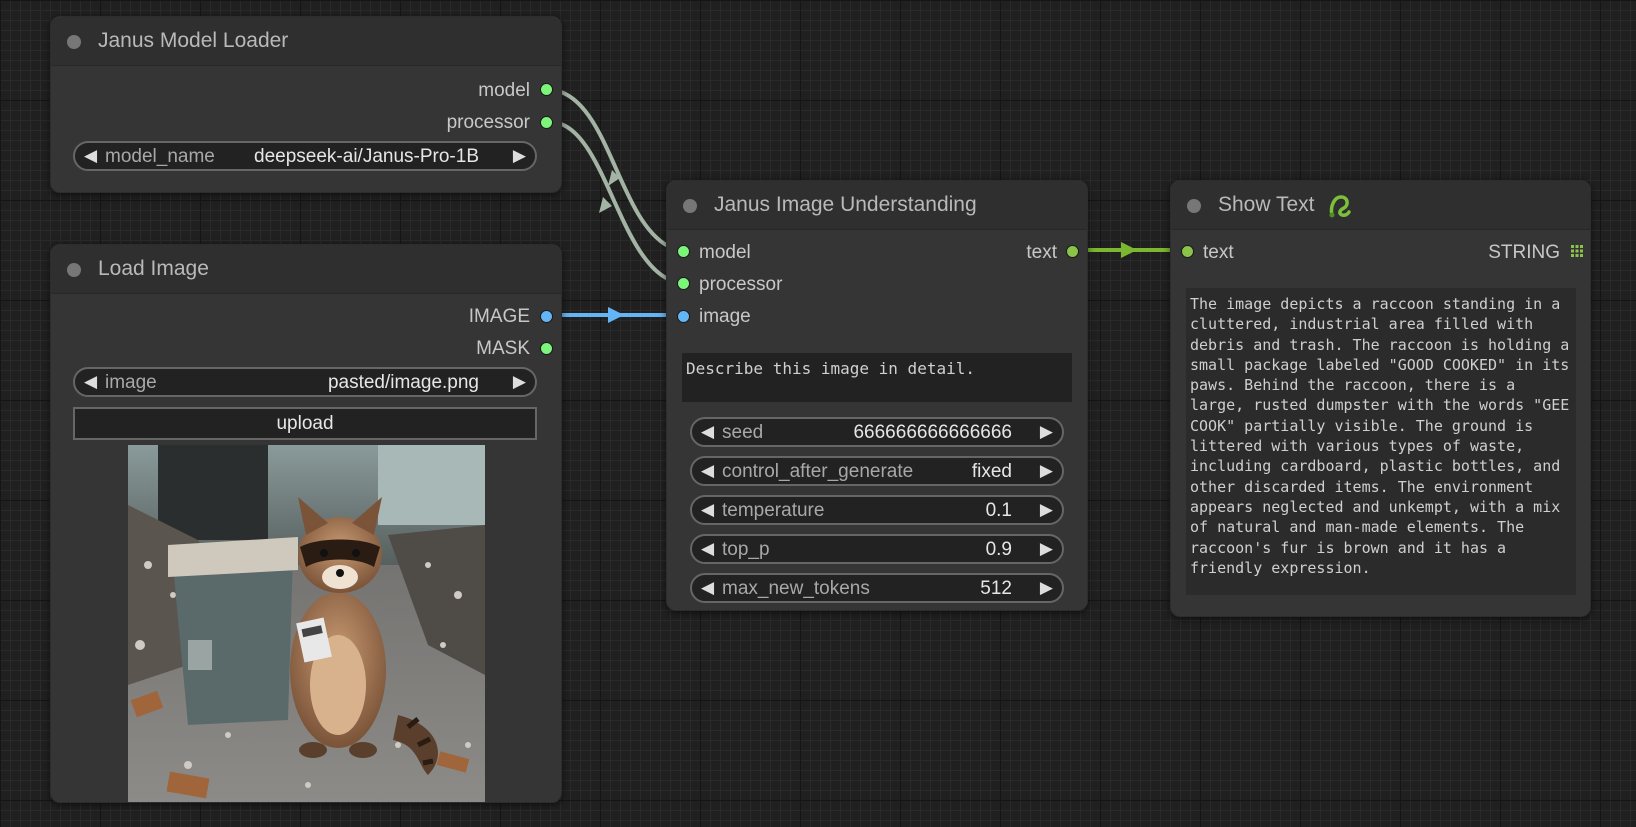  Describe the element at coordinates (488, 122) in the screenshot. I see `output-label-processor: processor` at that location.